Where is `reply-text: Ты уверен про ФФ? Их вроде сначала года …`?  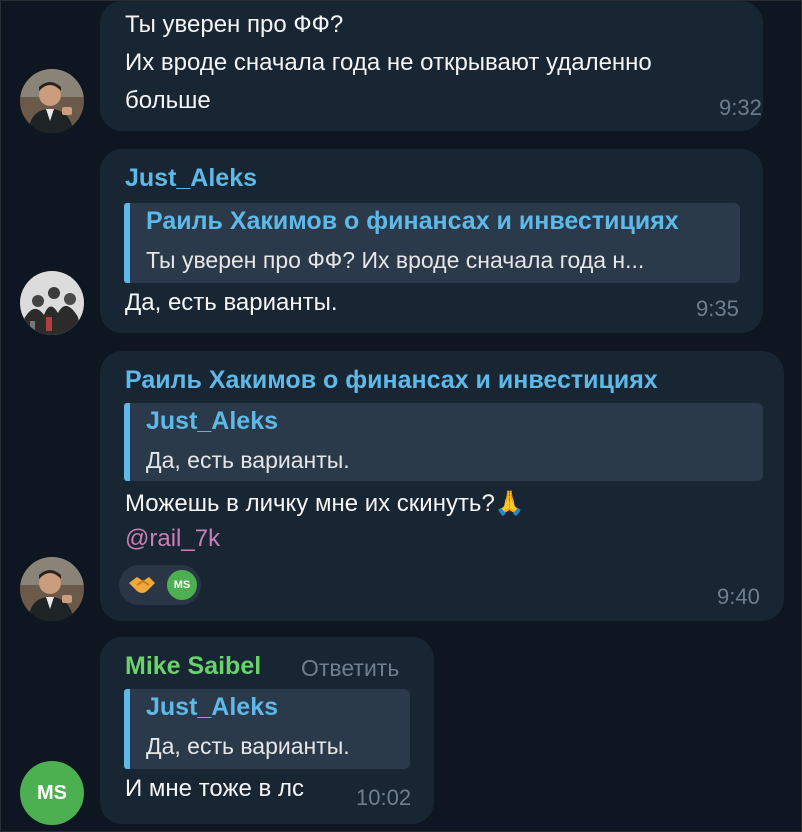
reply-text: Ты уверен про ФФ? Их вроде сначала года … is located at coordinates (395, 260).